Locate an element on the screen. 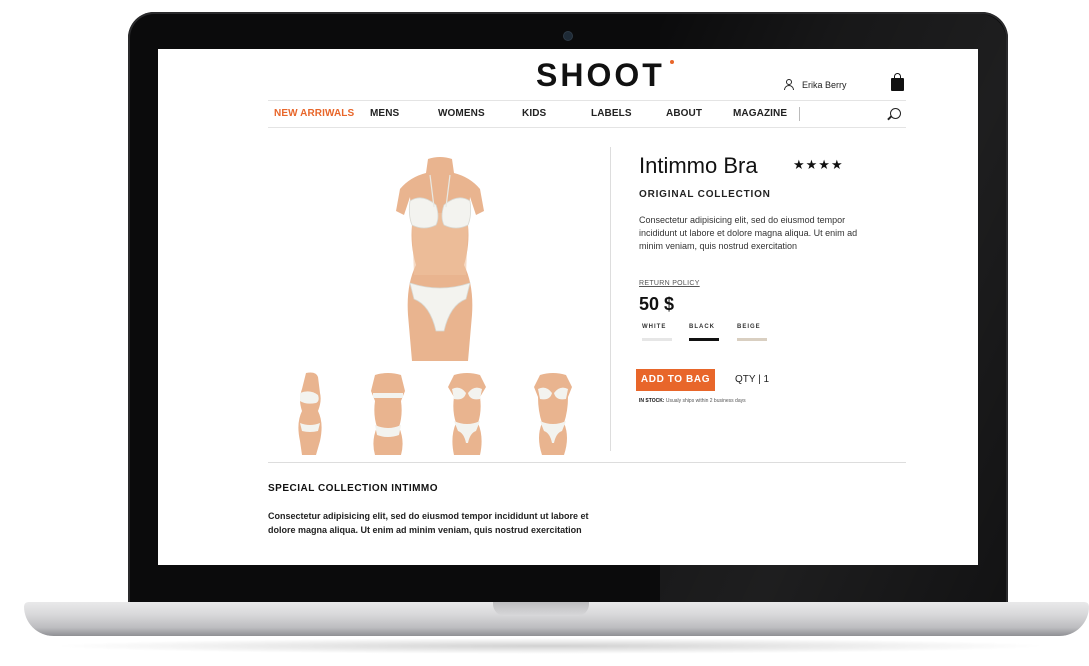 The image size is (1089, 666). product-thumbnail-back is located at coordinates (388, 413).